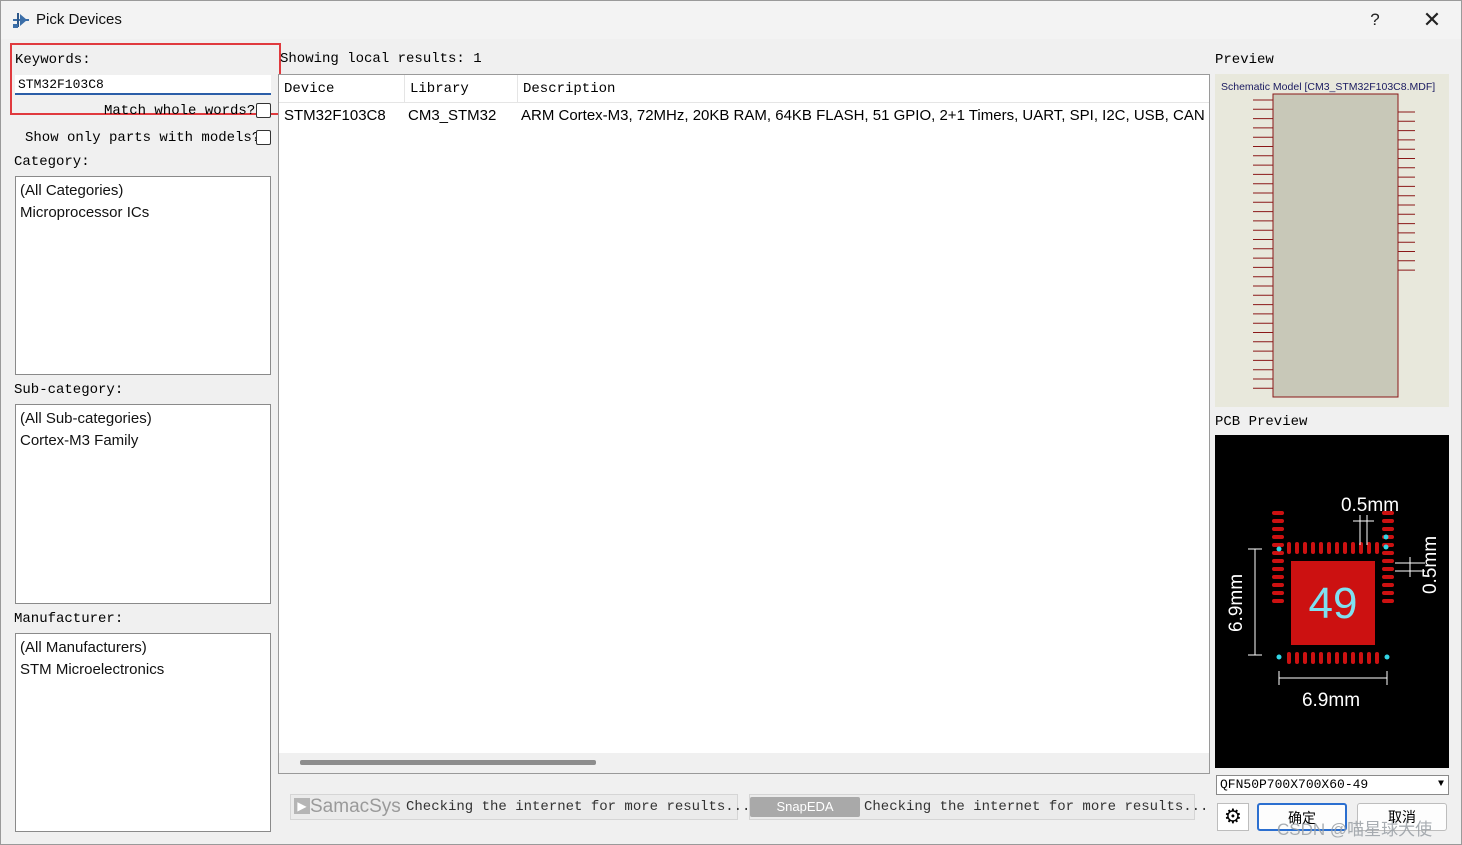 The width and height of the screenshot is (1462, 845). What do you see at coordinates (1294, 784) in the screenshot?
I see `package-value: QFN50P700X700X60-49` at bounding box center [1294, 784].